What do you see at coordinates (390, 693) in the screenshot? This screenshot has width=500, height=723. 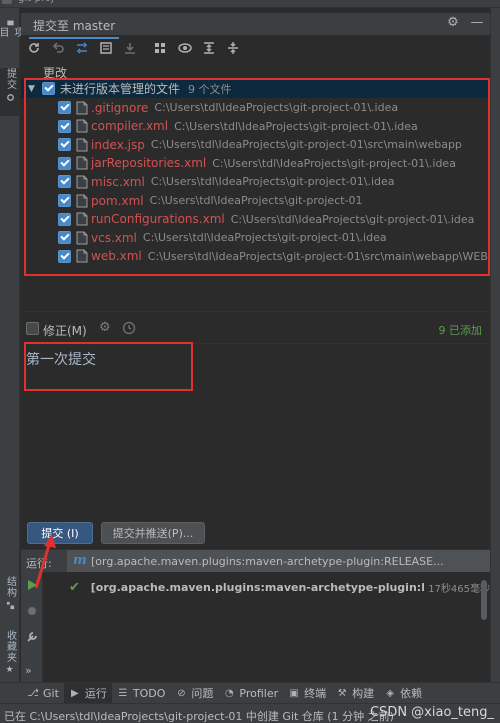 I see `dependencies-icon: ◈` at bounding box center [390, 693].